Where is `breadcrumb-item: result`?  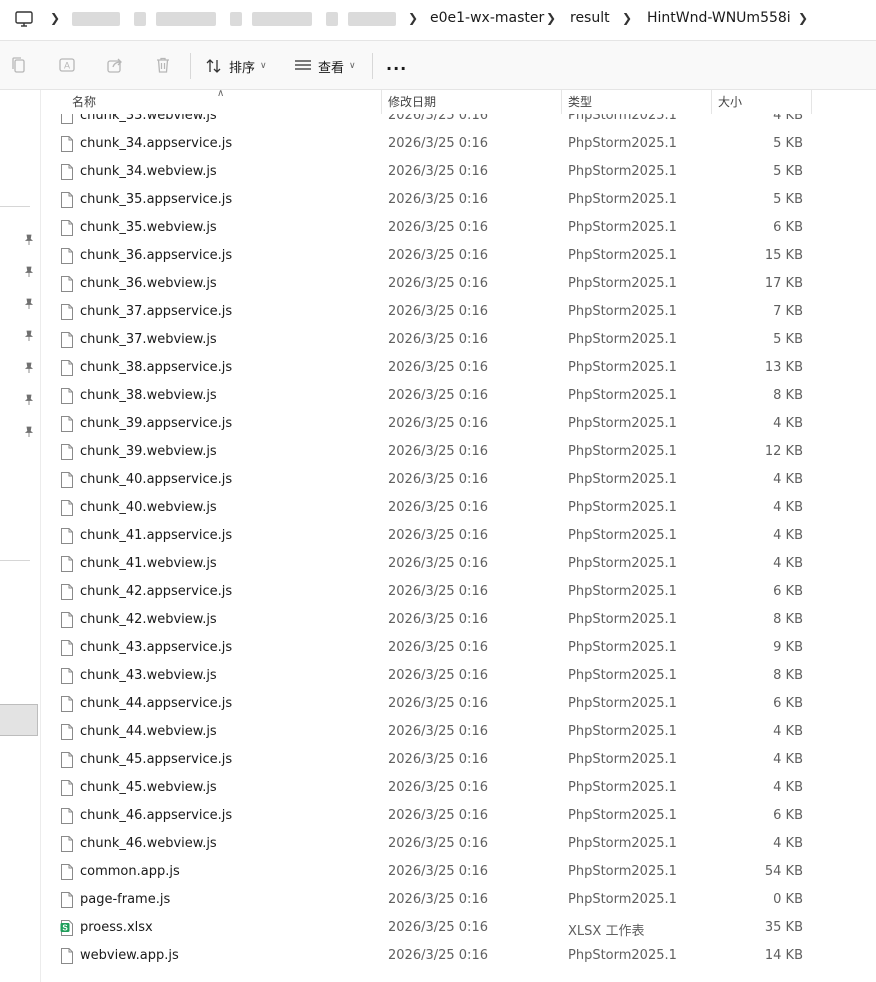 breadcrumb-item: result is located at coordinates (590, 18).